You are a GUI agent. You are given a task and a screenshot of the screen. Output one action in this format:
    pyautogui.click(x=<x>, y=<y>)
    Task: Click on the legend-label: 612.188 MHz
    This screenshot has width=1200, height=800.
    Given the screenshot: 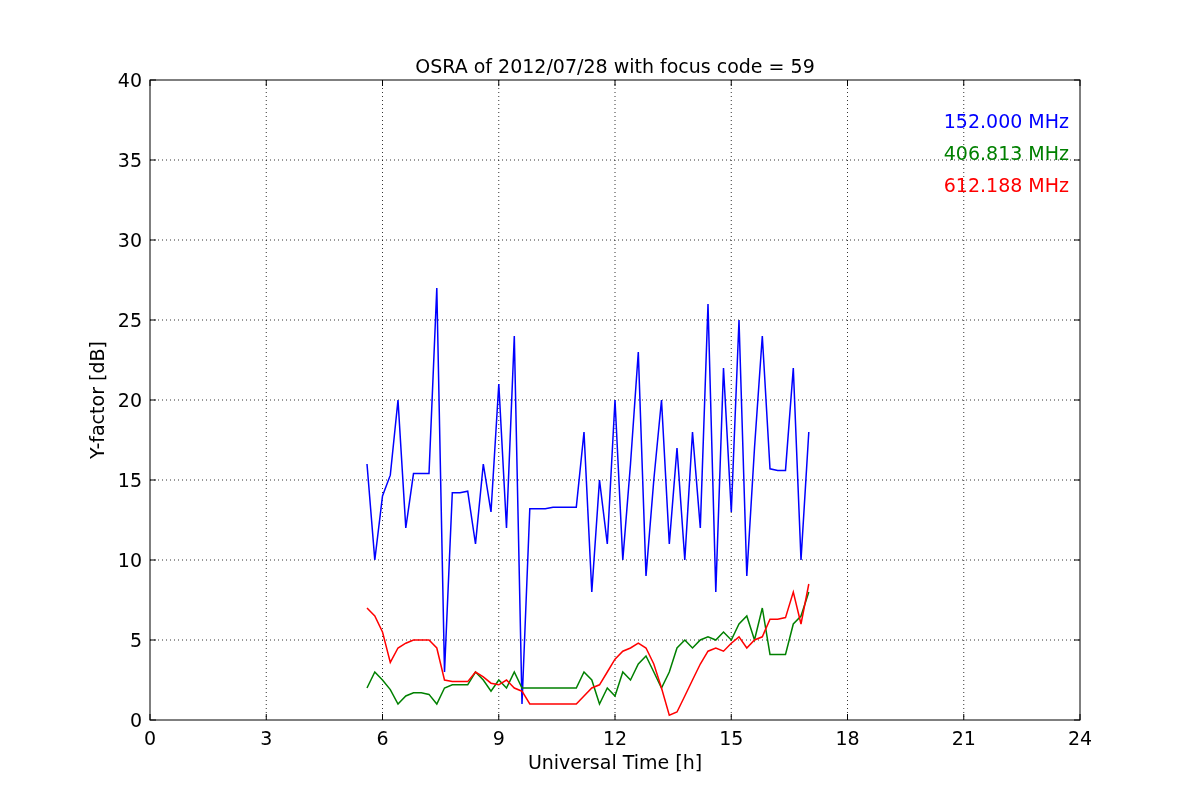 What is the action you would take?
    pyautogui.click(x=1006, y=185)
    